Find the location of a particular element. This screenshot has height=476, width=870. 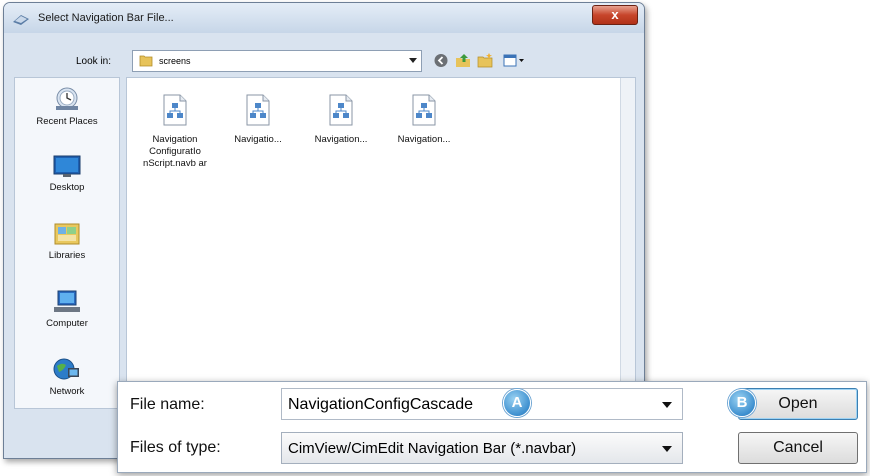

folder-icon is located at coordinates (146, 61).